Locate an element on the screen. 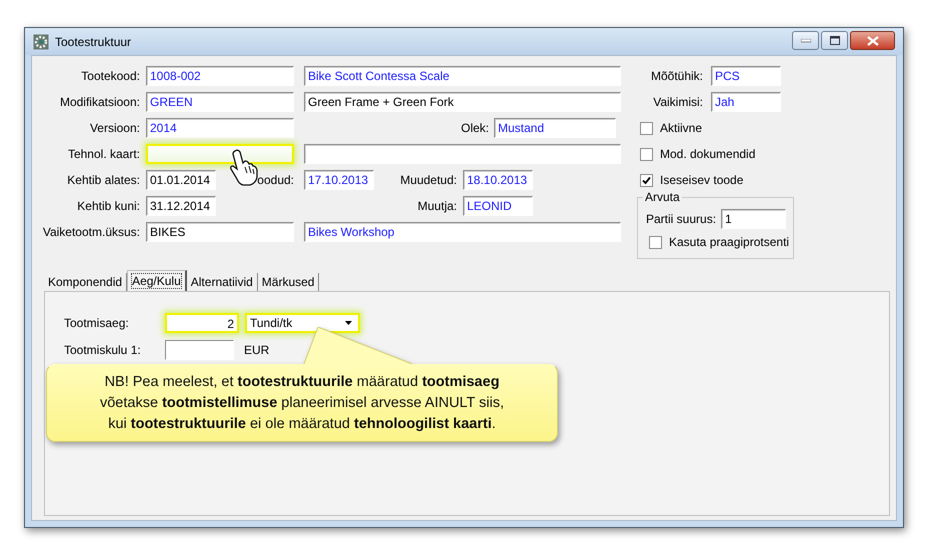  close-icon is located at coordinates (872, 41).